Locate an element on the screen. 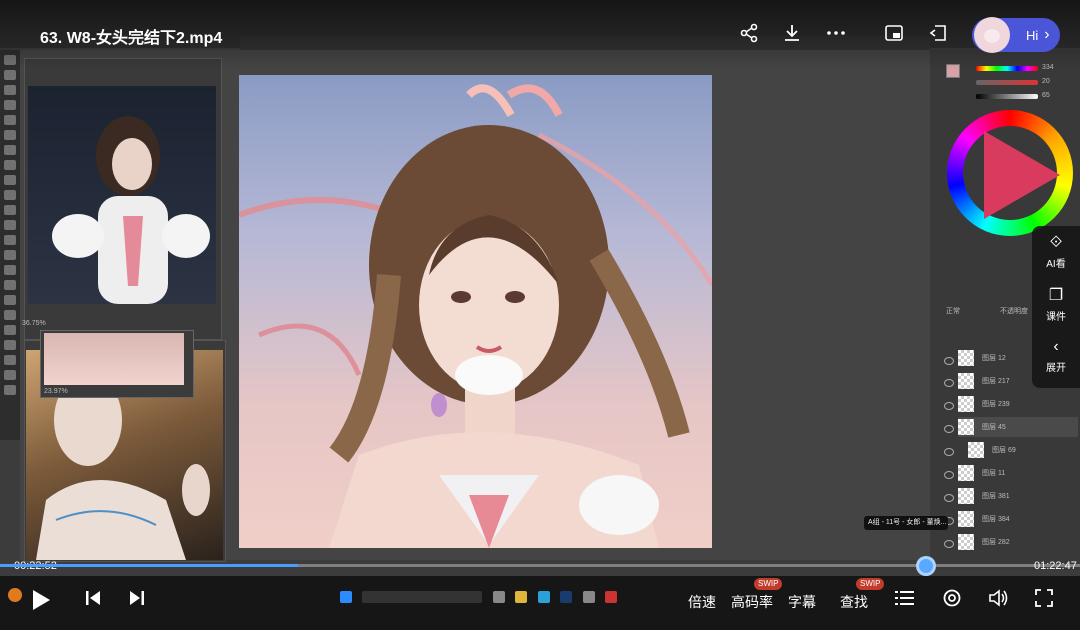  hand-tool-icon is located at coordinates (10, 345).